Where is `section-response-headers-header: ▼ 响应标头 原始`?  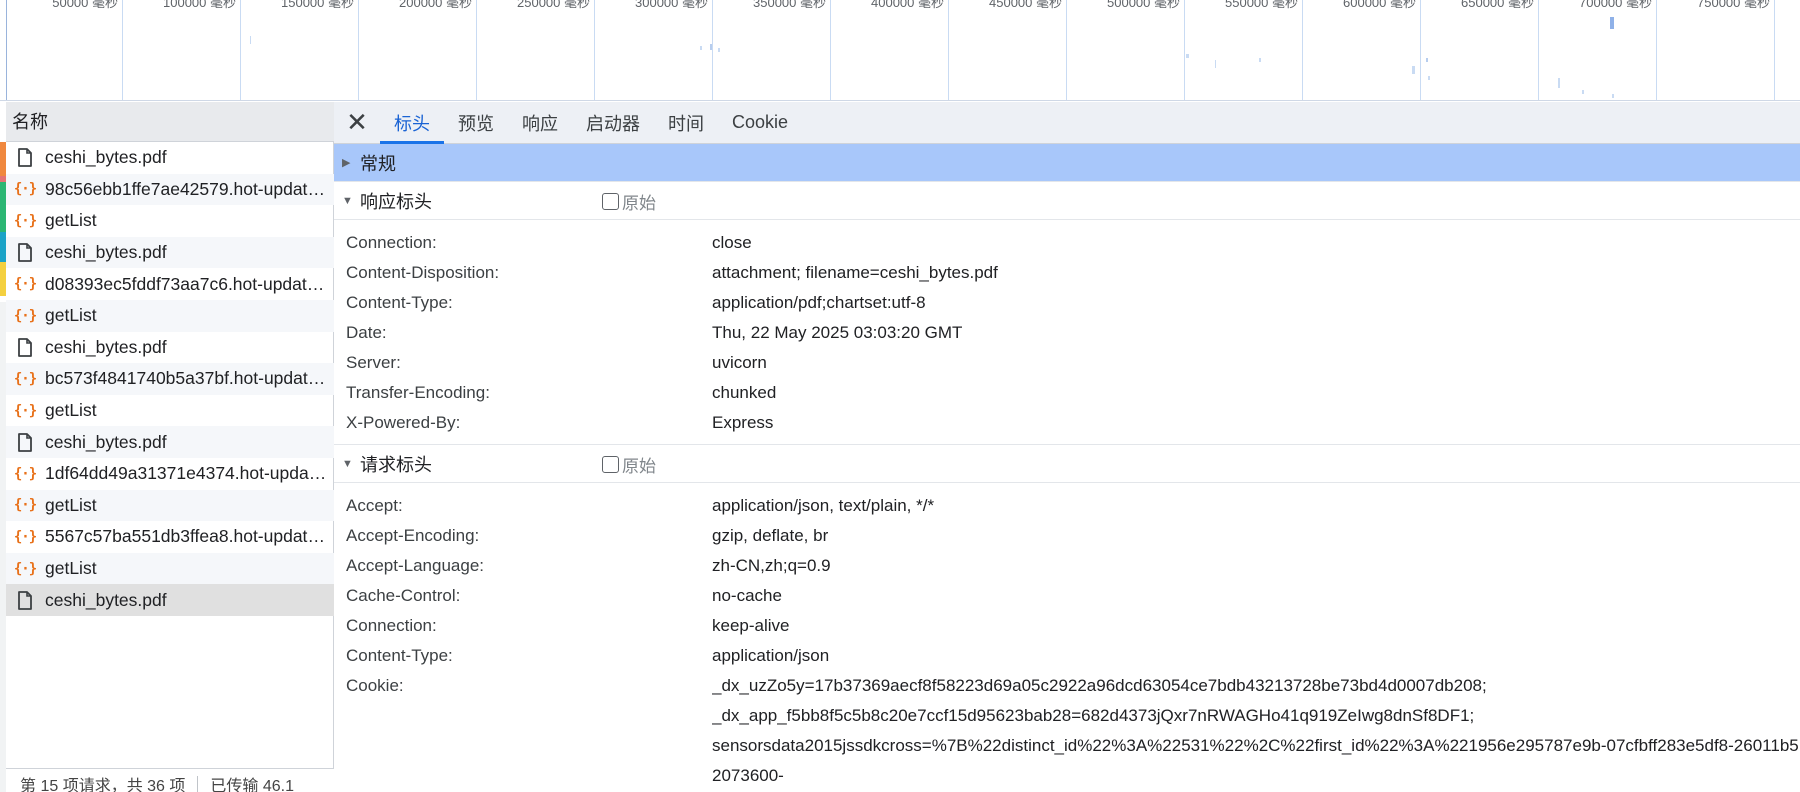 section-response-headers-header: ▼ 响应标头 原始 is located at coordinates (1067, 201).